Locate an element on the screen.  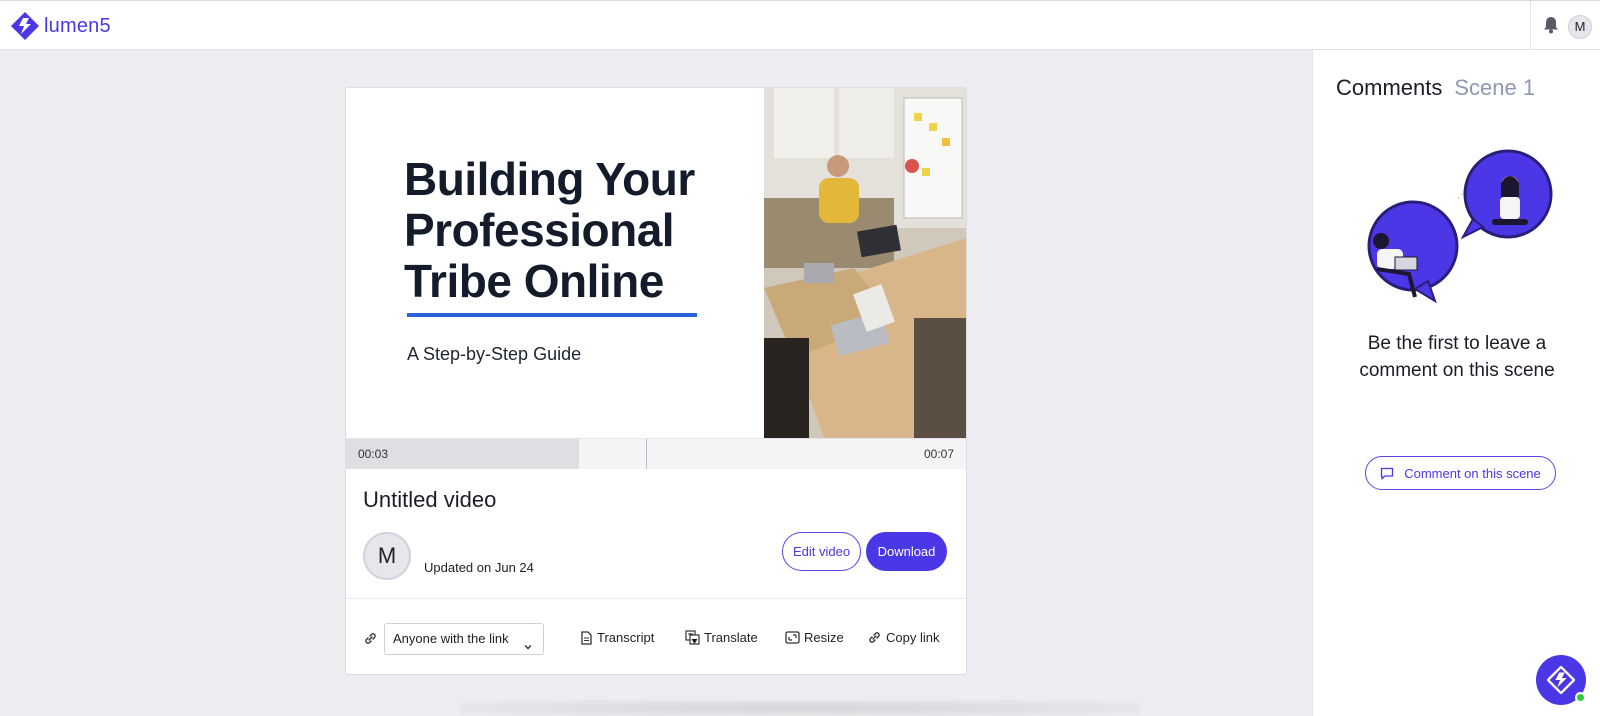
resize-icon is located at coordinates (792, 637).